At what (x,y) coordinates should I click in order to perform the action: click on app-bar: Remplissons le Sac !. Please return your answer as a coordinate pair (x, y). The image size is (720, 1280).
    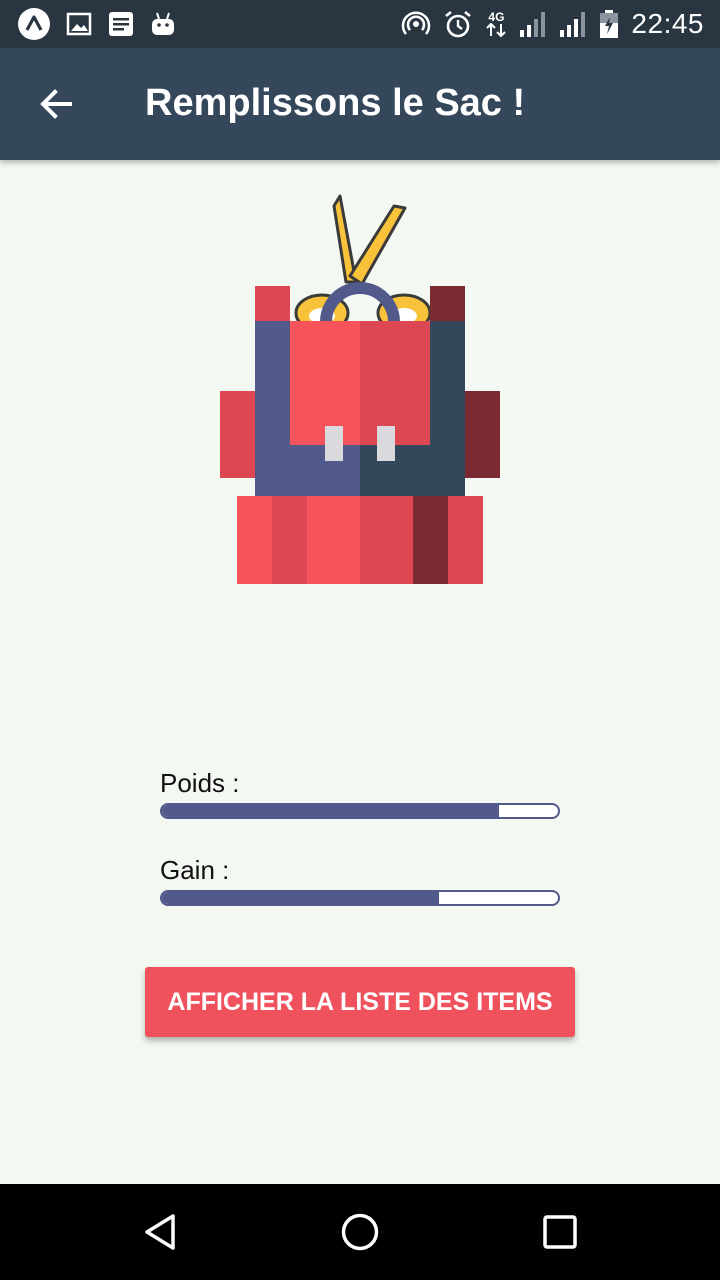
    Looking at the image, I should click on (360, 104).